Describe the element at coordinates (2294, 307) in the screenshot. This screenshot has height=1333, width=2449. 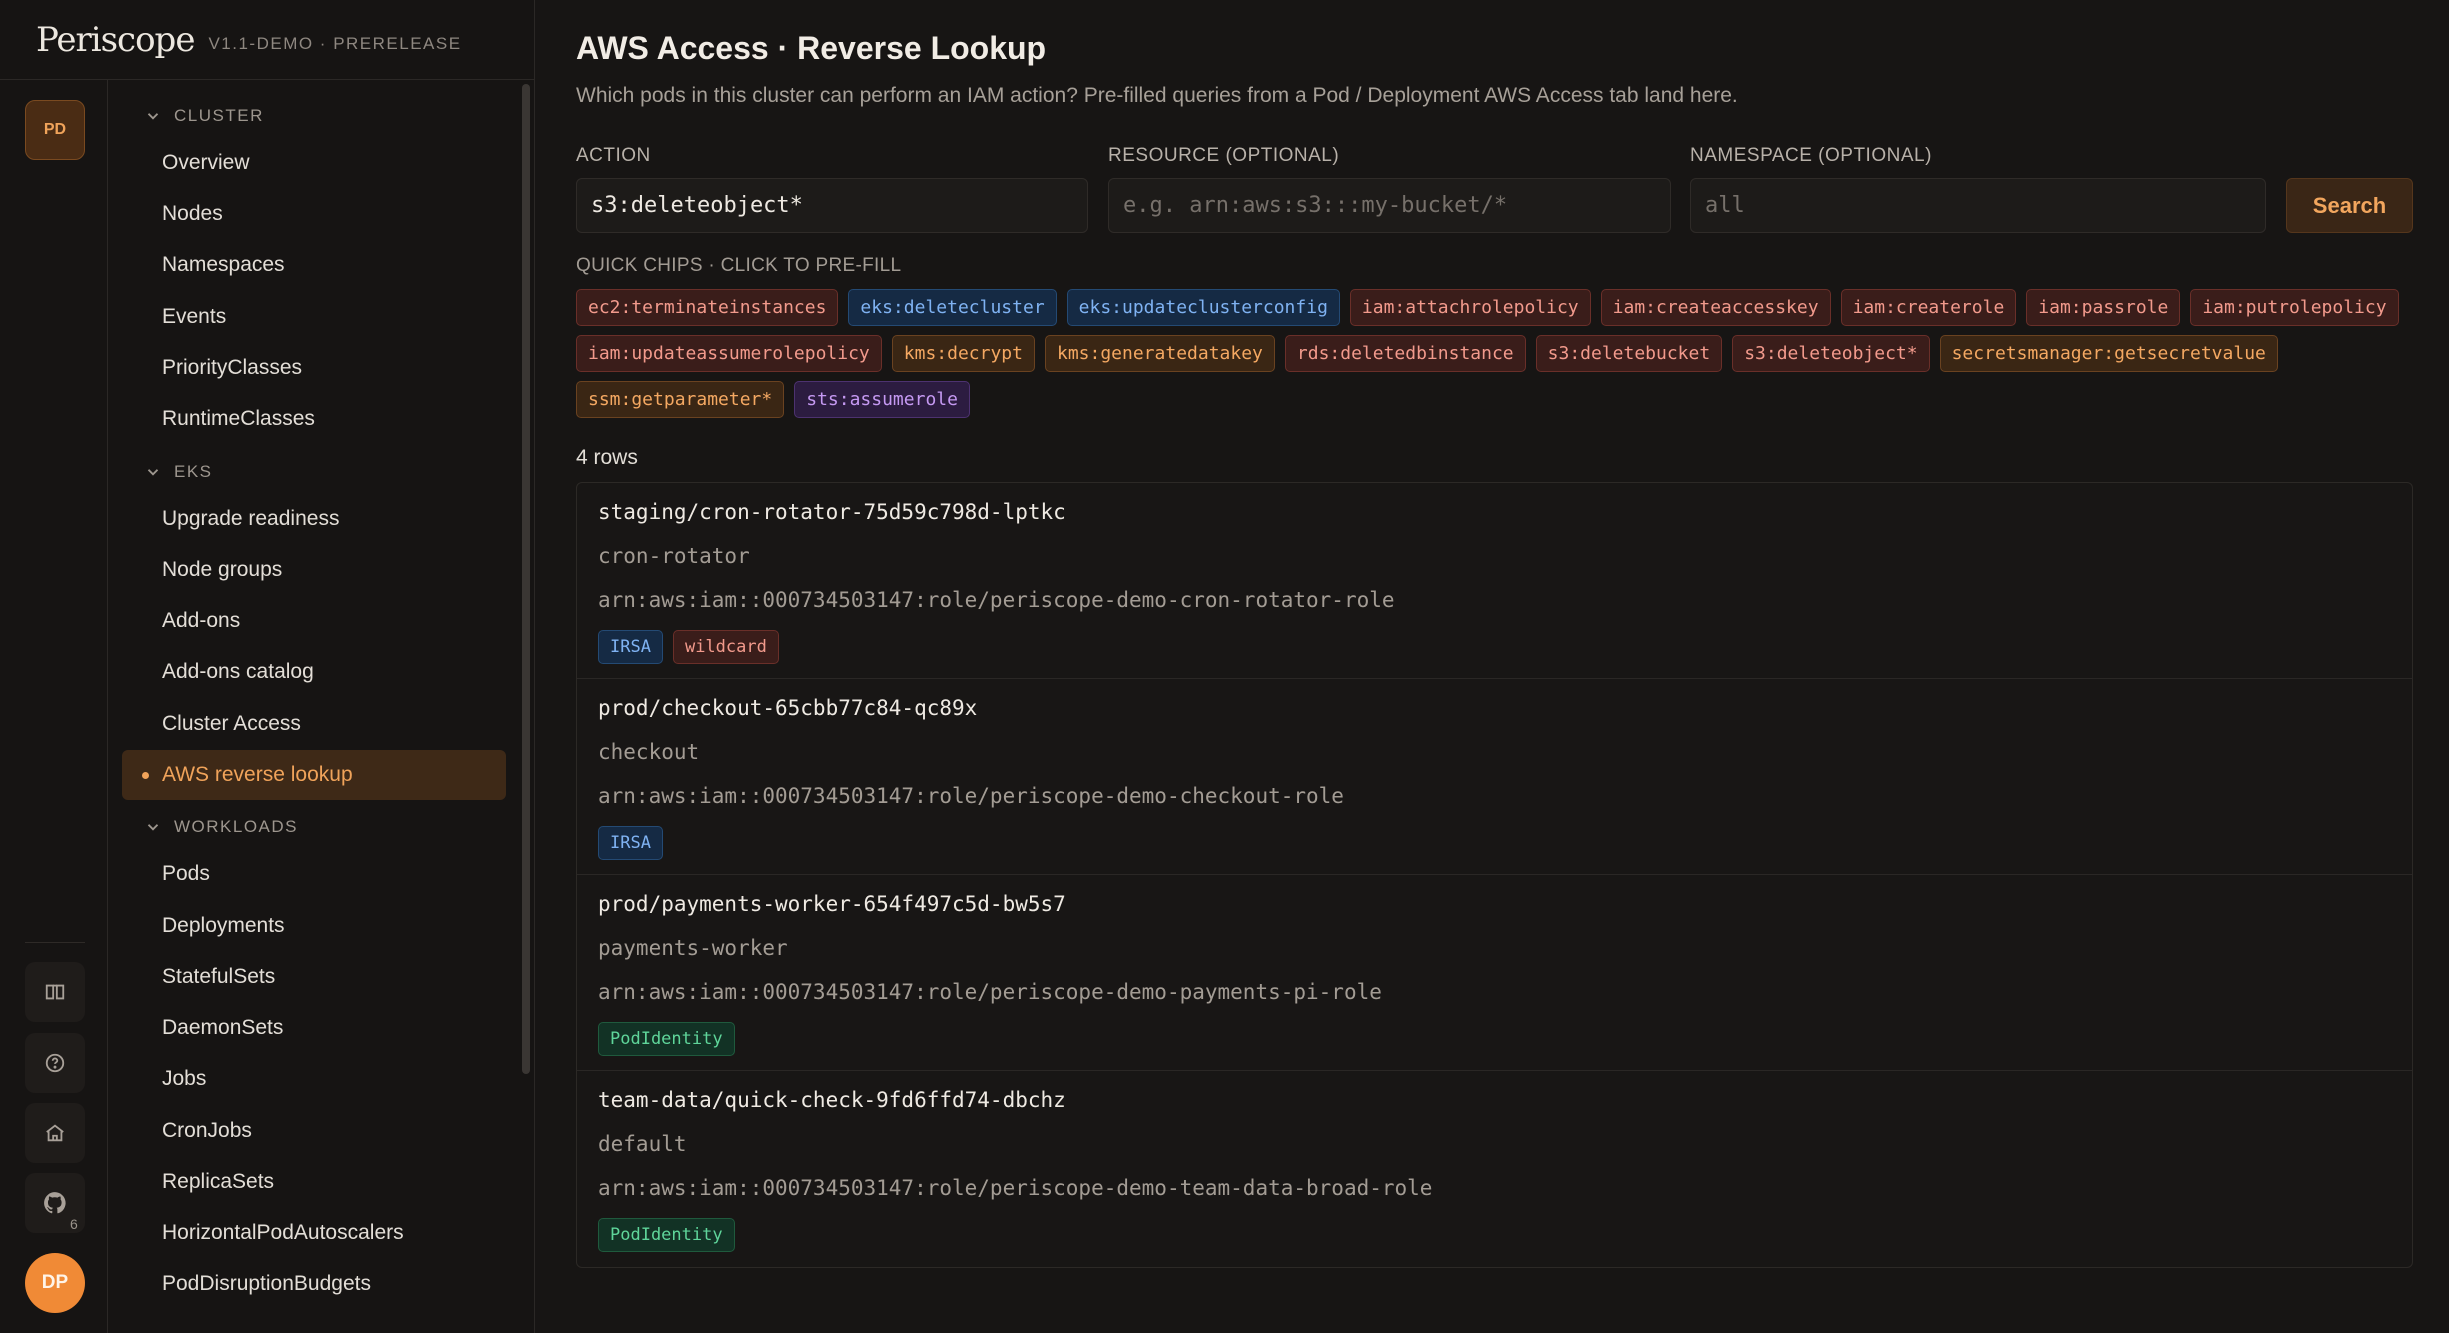
I see `quick-chip: iam:putrolepolicy` at that location.